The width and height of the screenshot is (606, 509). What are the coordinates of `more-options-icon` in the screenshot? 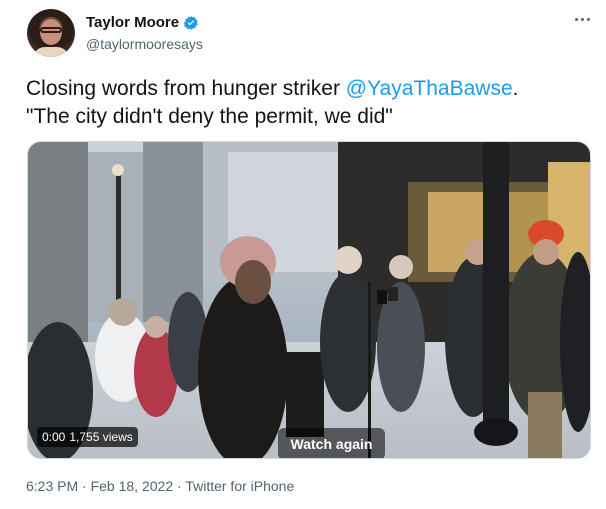 It's located at (583, 20).